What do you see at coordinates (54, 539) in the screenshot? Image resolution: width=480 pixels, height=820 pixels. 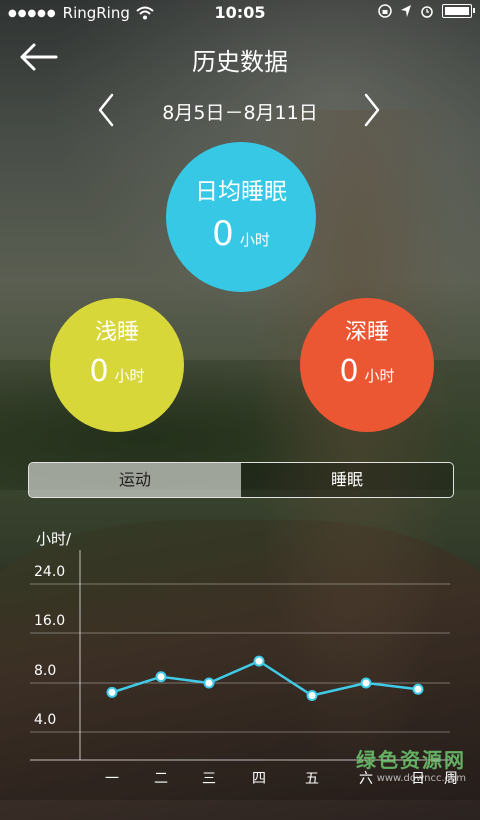 I see `y-axis-label: 小时/` at bounding box center [54, 539].